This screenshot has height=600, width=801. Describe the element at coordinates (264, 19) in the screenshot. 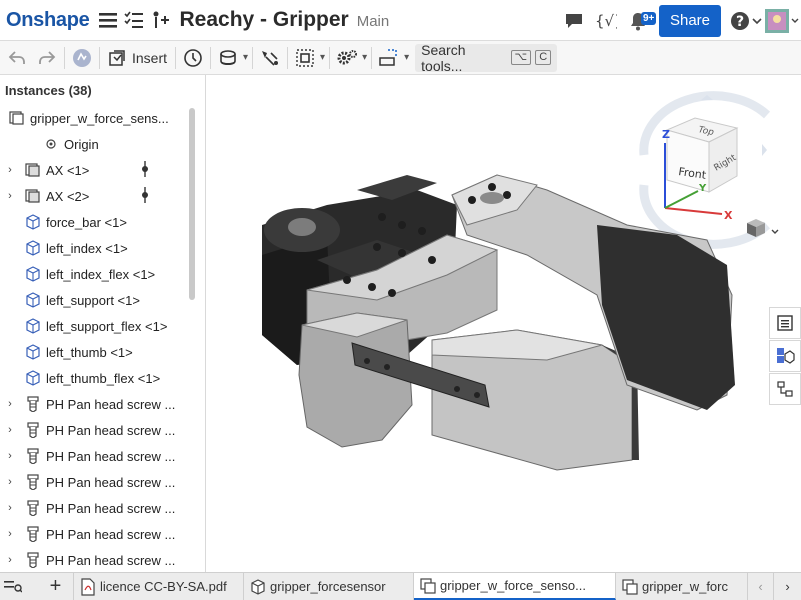

I see `document-title: Reachy - Gripper` at that location.